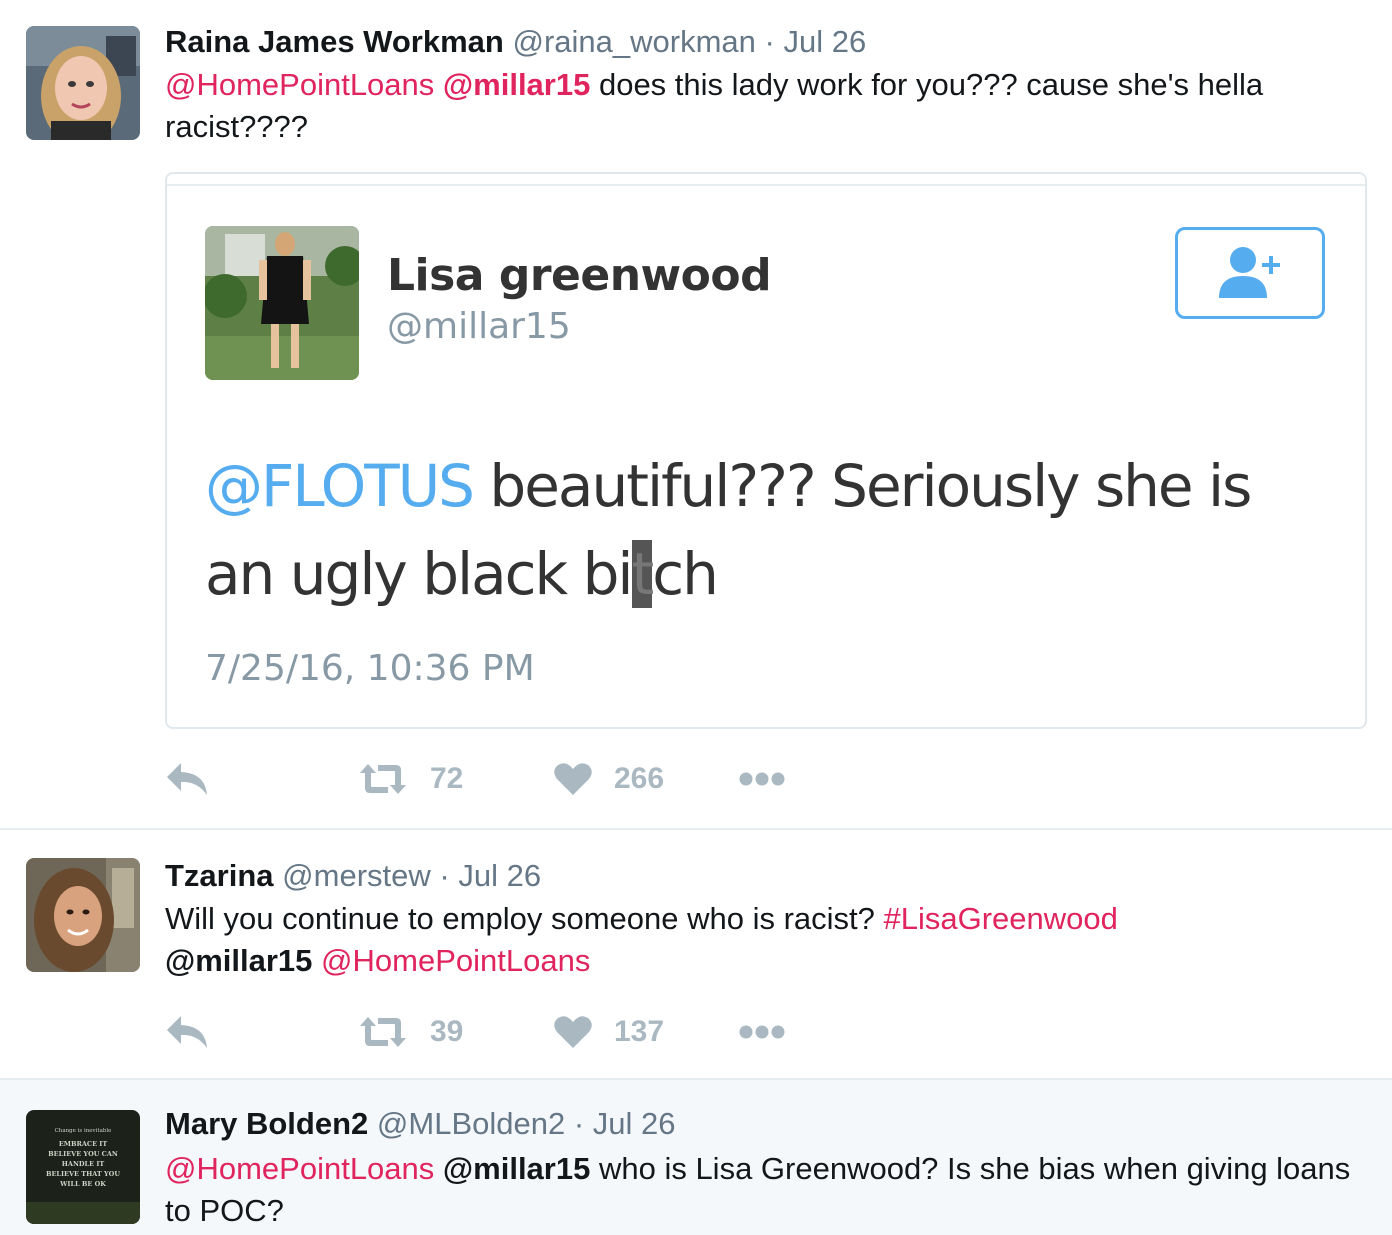 The width and height of the screenshot is (1392, 1235). I want to click on author-handle: @raina_workman, so click(633, 41).